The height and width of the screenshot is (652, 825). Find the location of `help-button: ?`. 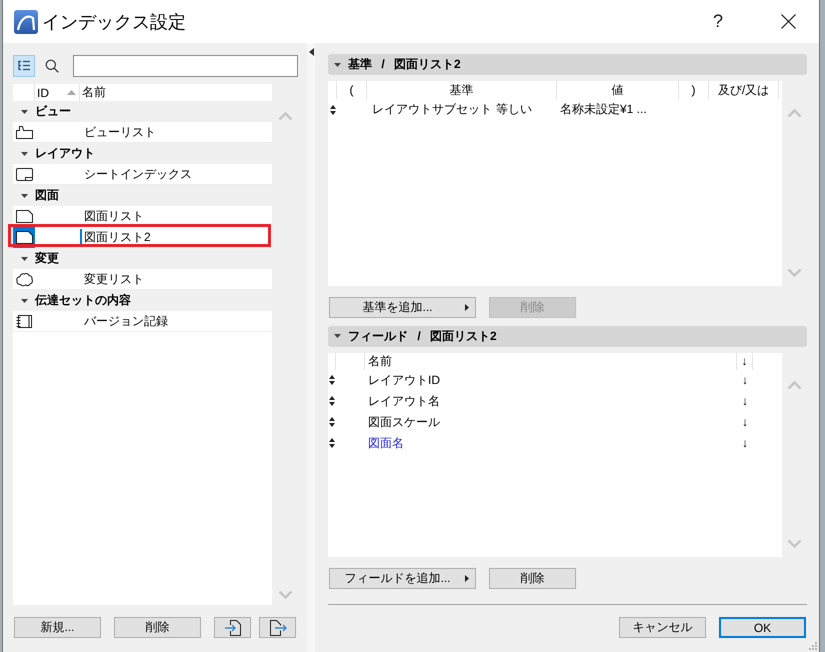

help-button: ? is located at coordinates (717, 21).